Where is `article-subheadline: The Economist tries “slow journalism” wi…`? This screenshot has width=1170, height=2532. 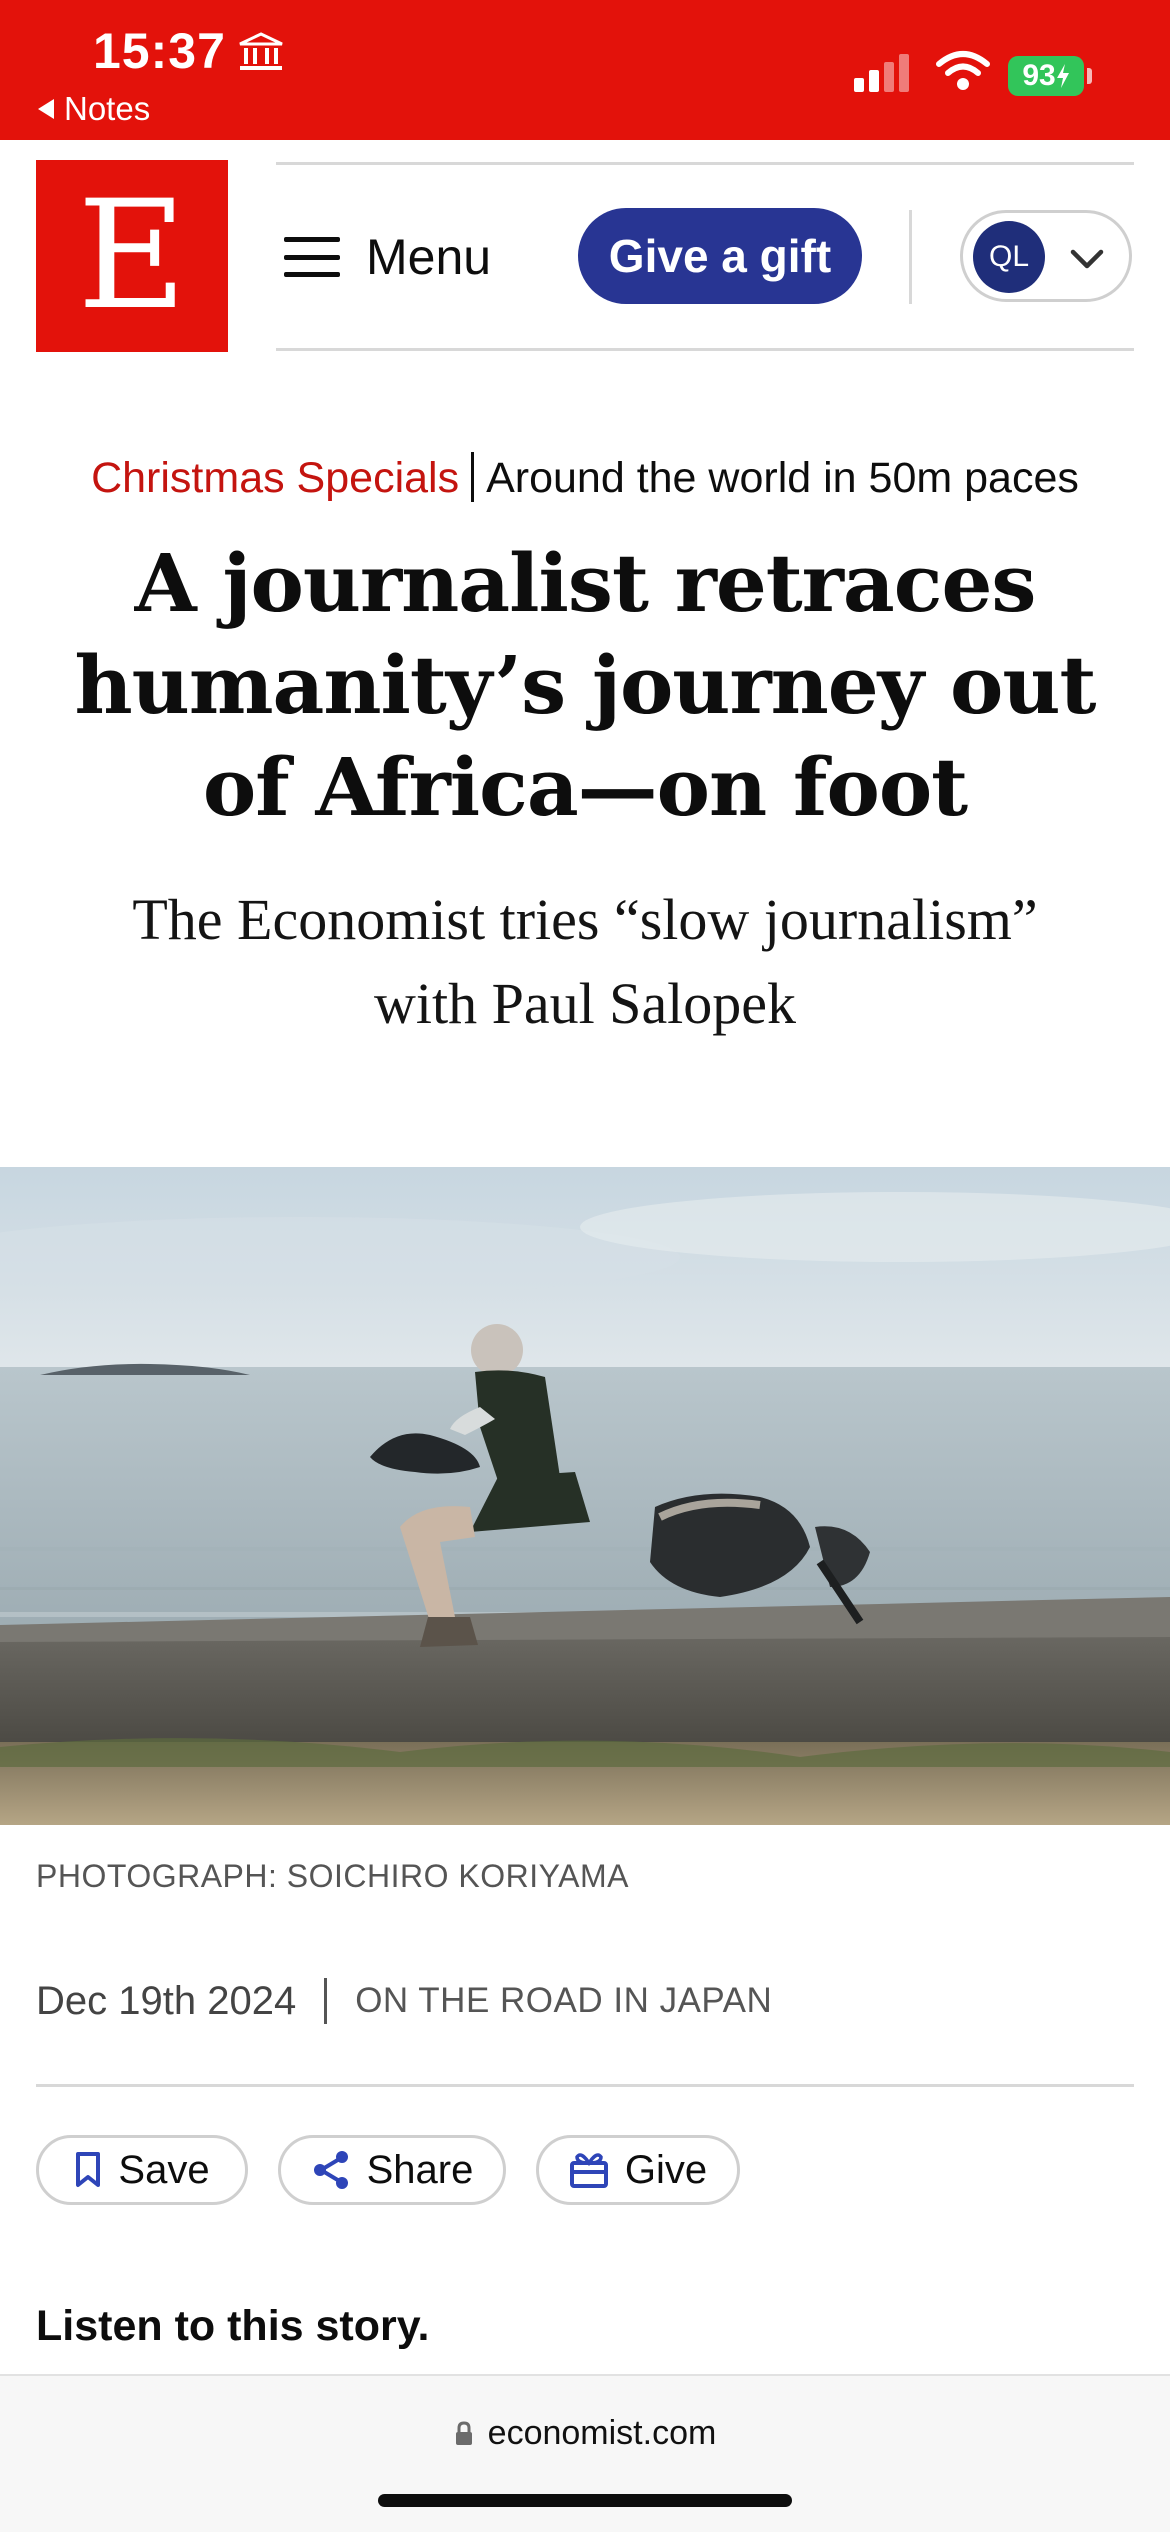 article-subheadline: The Economist tries “slow journalism” wi… is located at coordinates (585, 961).